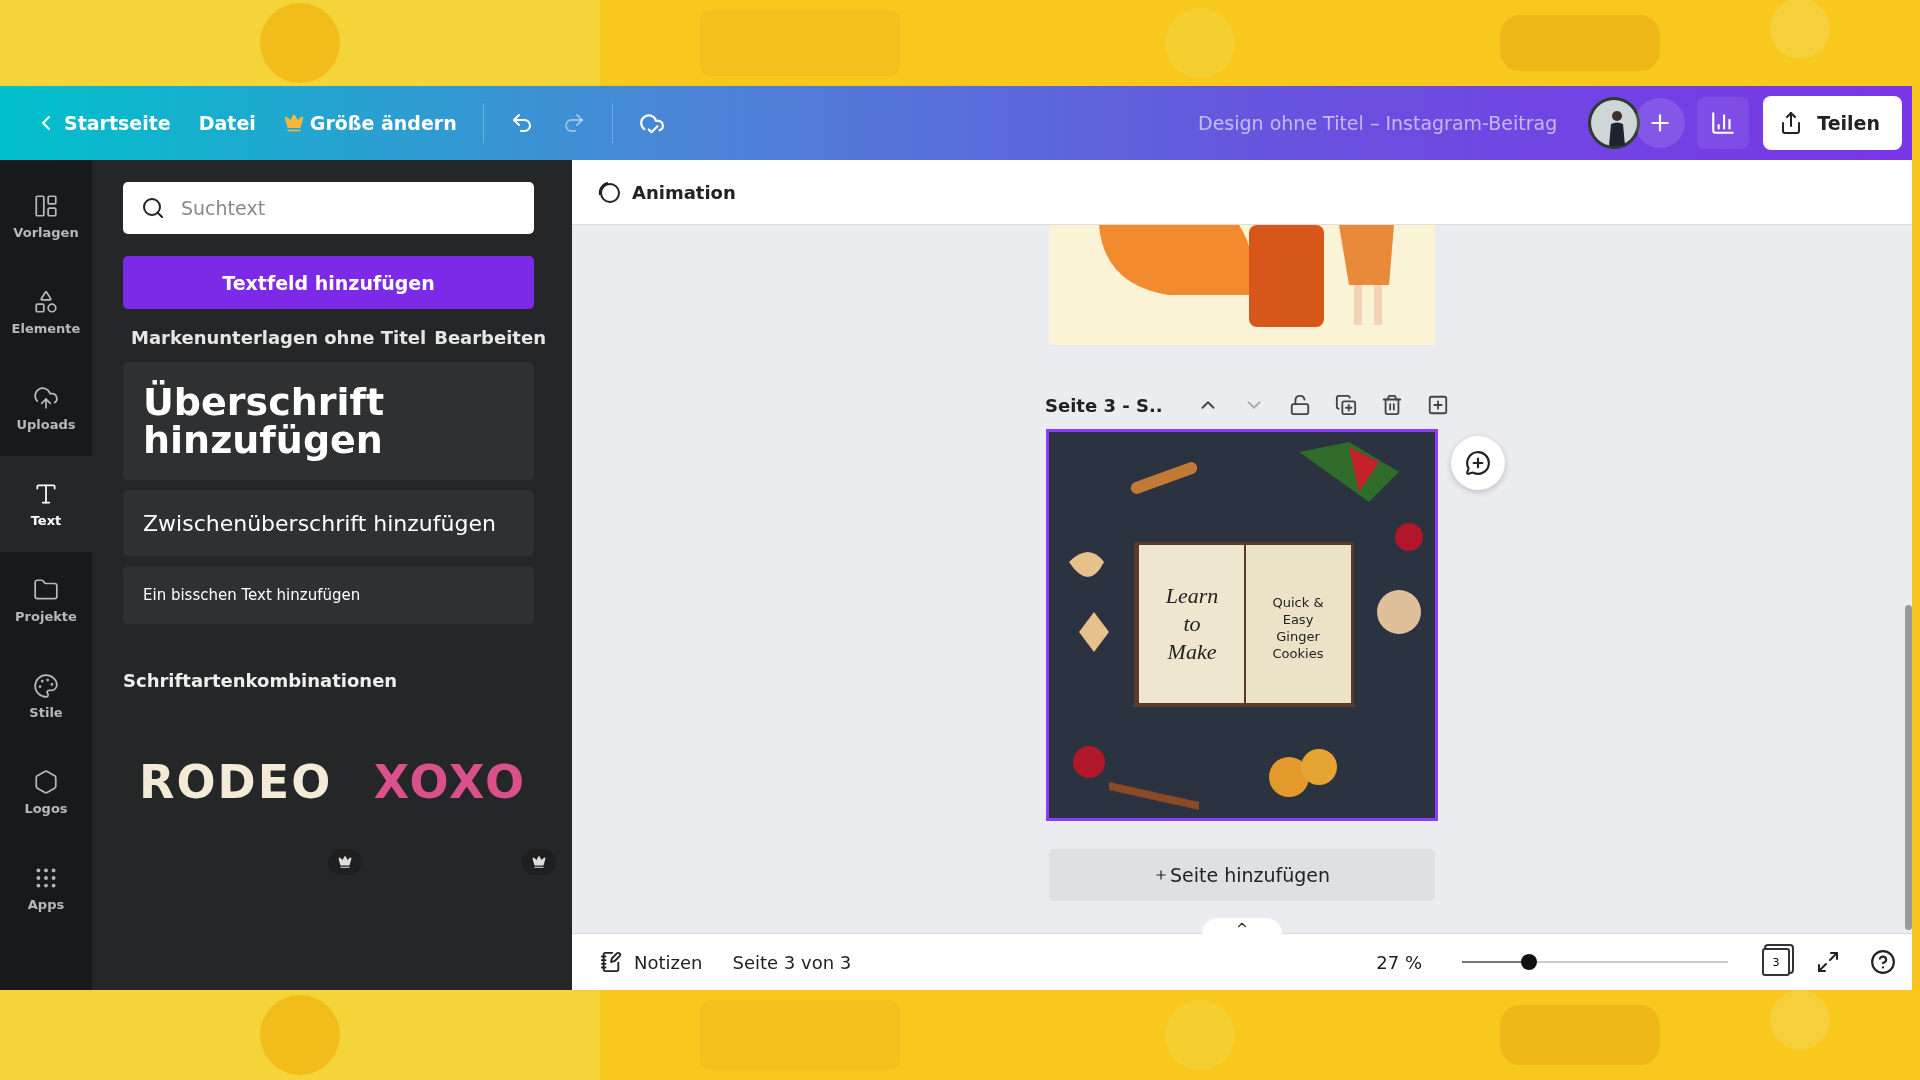 This screenshot has width=1920, height=1080. I want to click on section-heading: Schriftartenkombinationen, so click(261, 680).